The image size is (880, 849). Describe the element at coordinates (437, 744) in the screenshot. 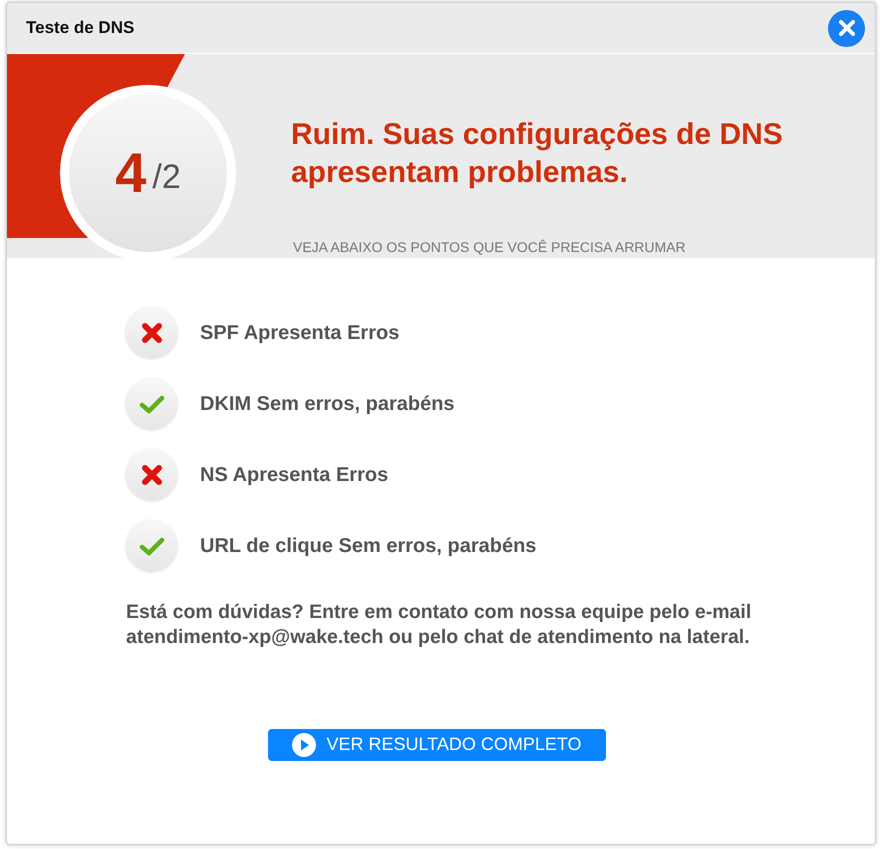

I see `view-results-button: VER RESULTADO COMPLETO` at that location.